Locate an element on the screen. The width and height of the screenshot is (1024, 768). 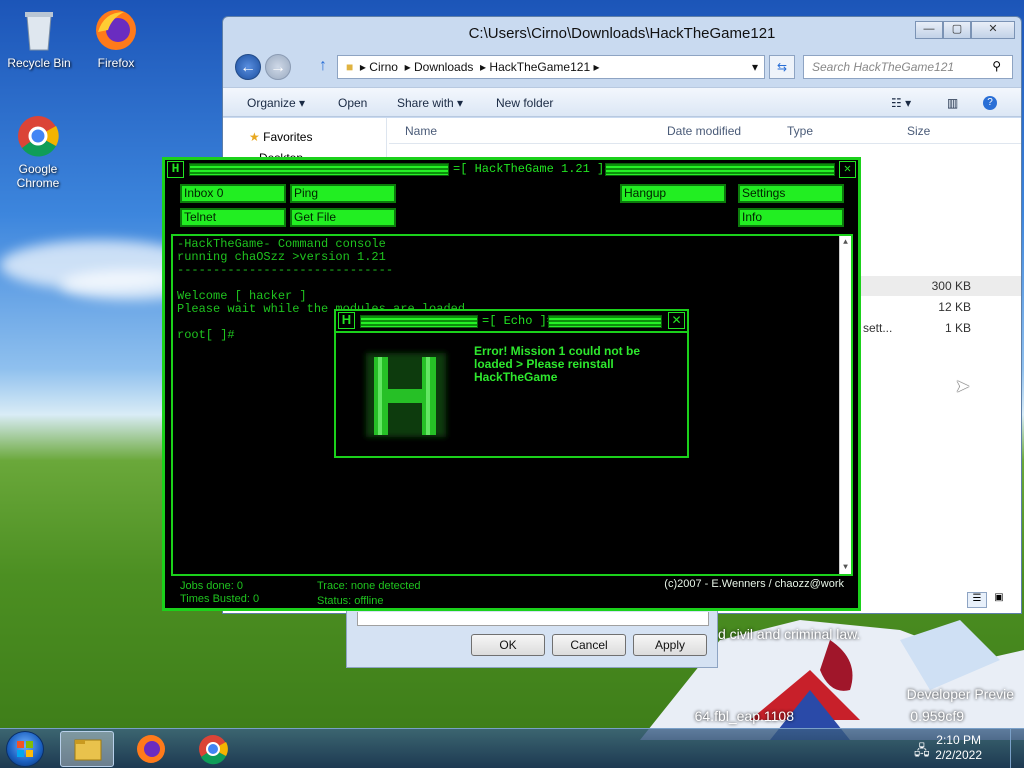
connection-status: Status: offline is located at coordinates (350, 601).